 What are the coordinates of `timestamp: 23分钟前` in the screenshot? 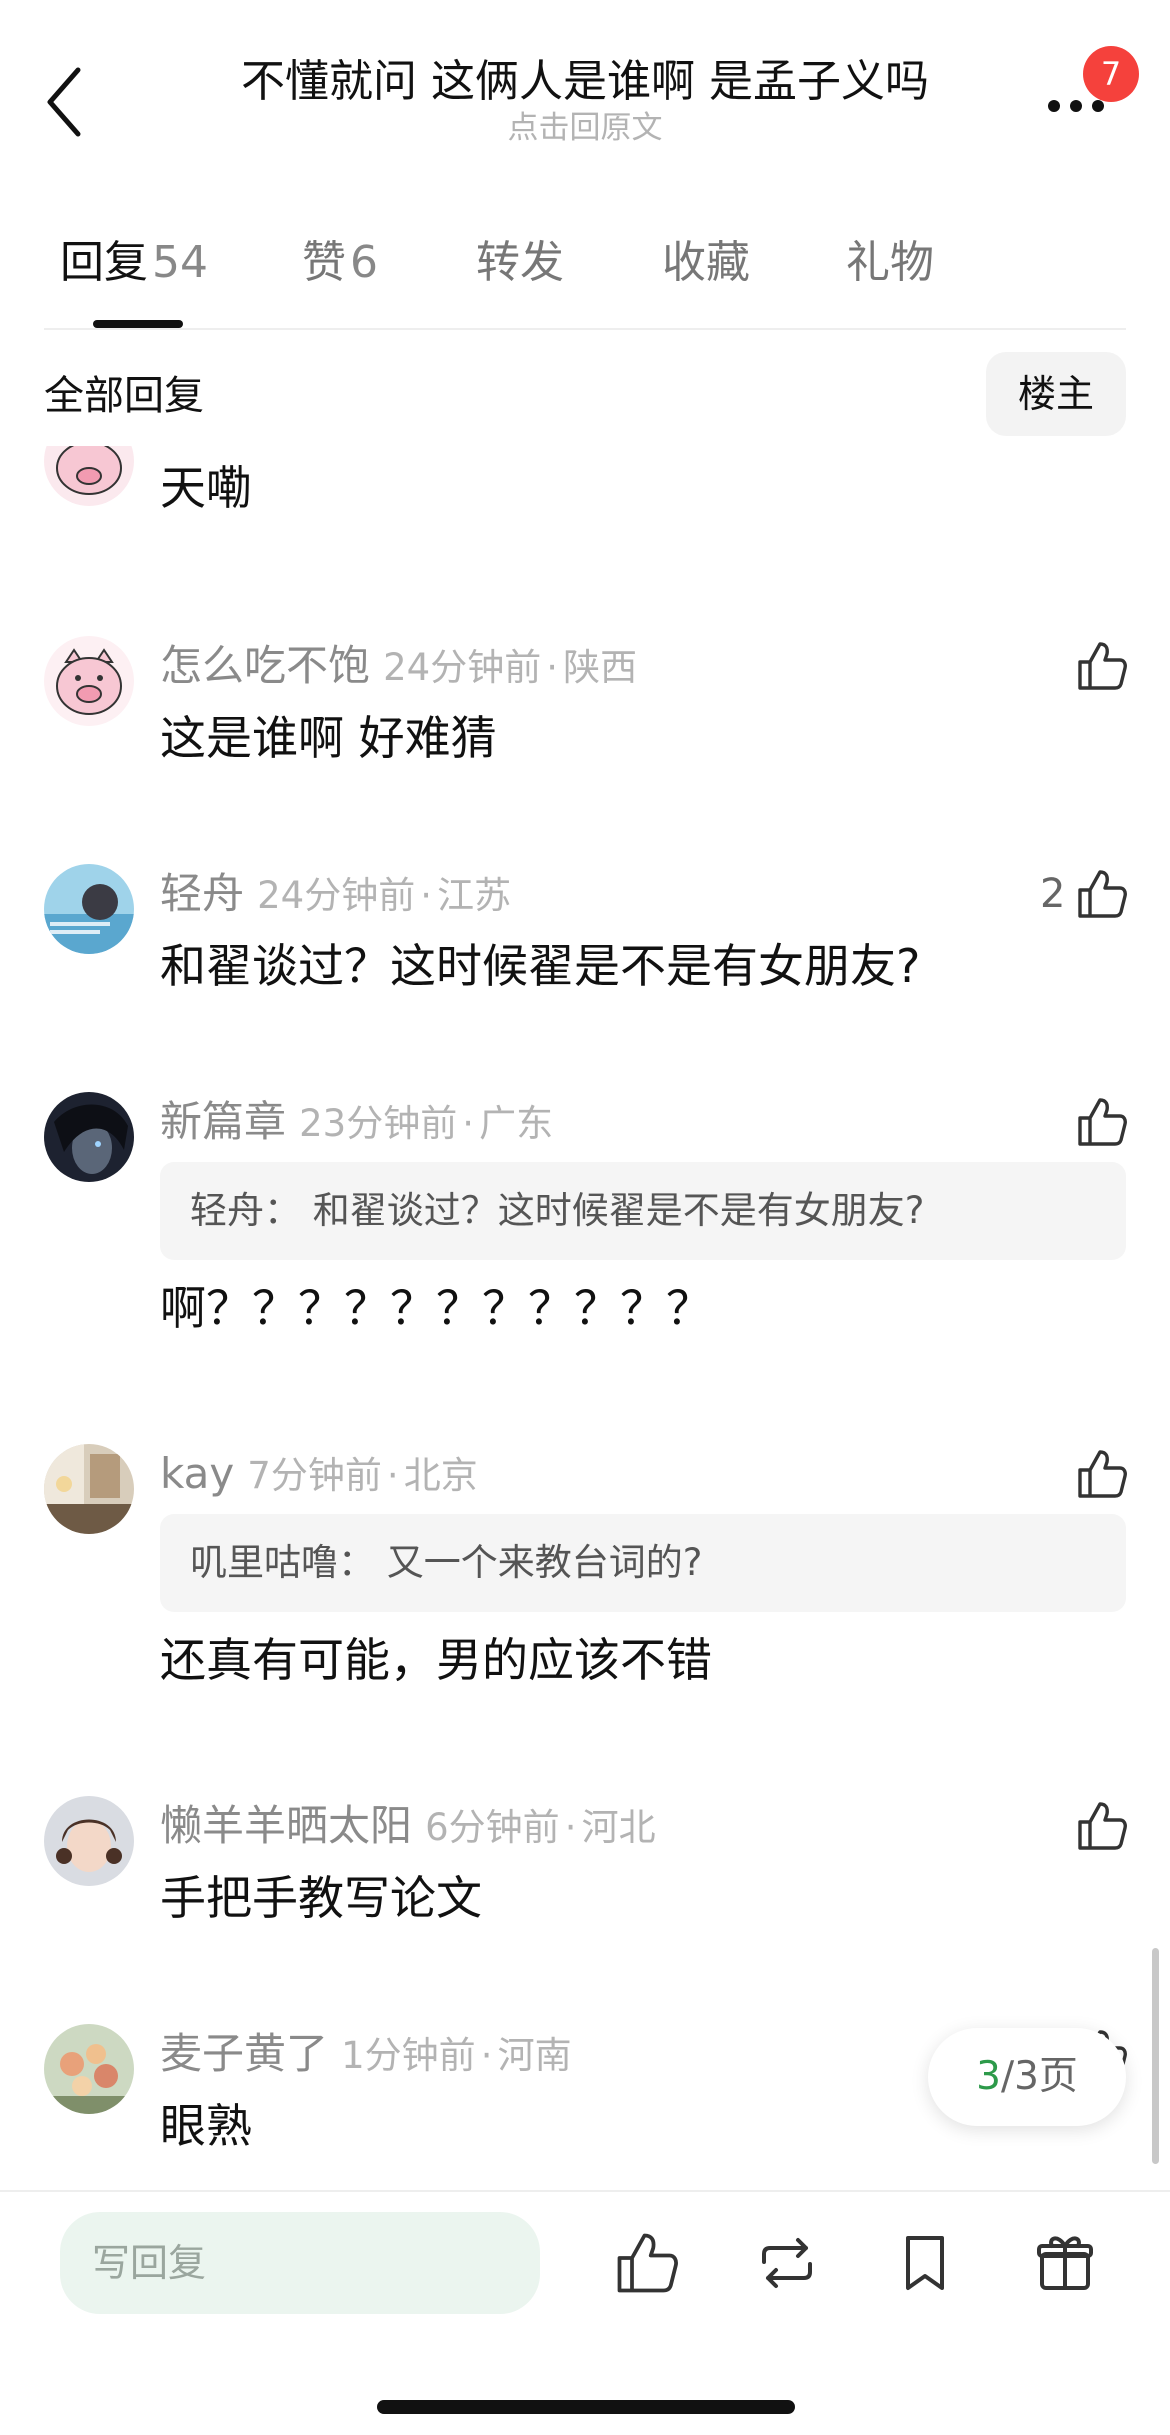 It's located at (378, 1123).